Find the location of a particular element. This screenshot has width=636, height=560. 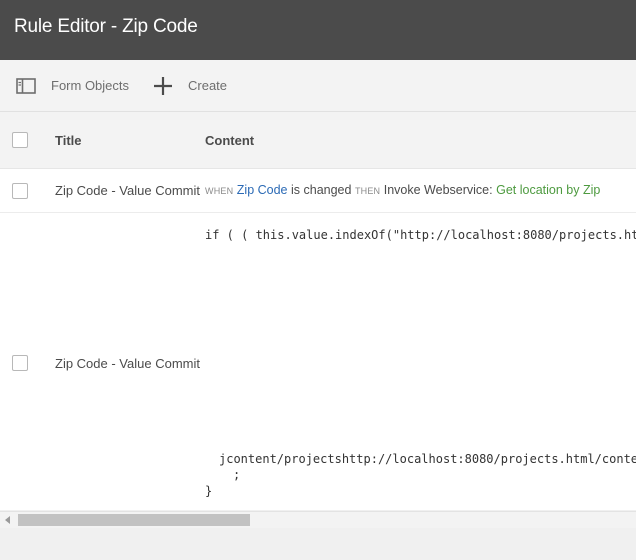

select-all-checkbox is located at coordinates (20, 140).